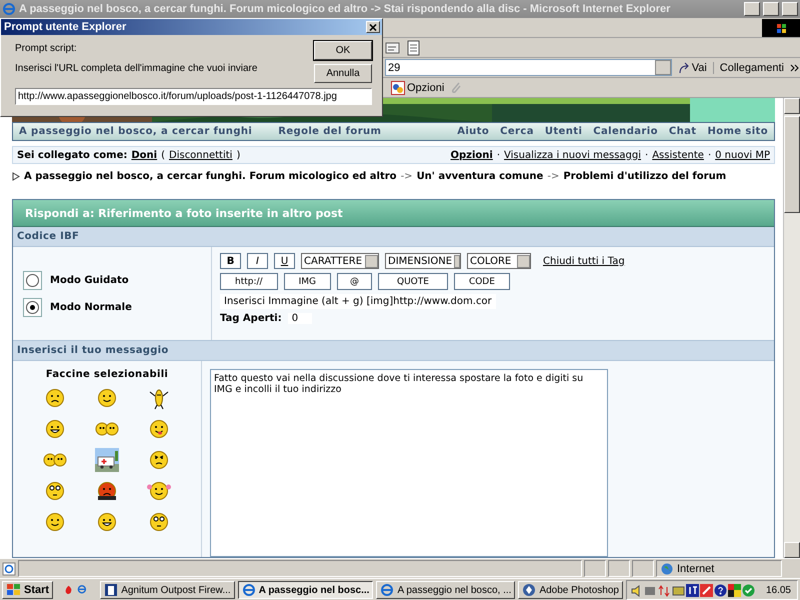  What do you see at coordinates (9, 569) in the screenshot?
I see `page-icon` at bounding box center [9, 569].